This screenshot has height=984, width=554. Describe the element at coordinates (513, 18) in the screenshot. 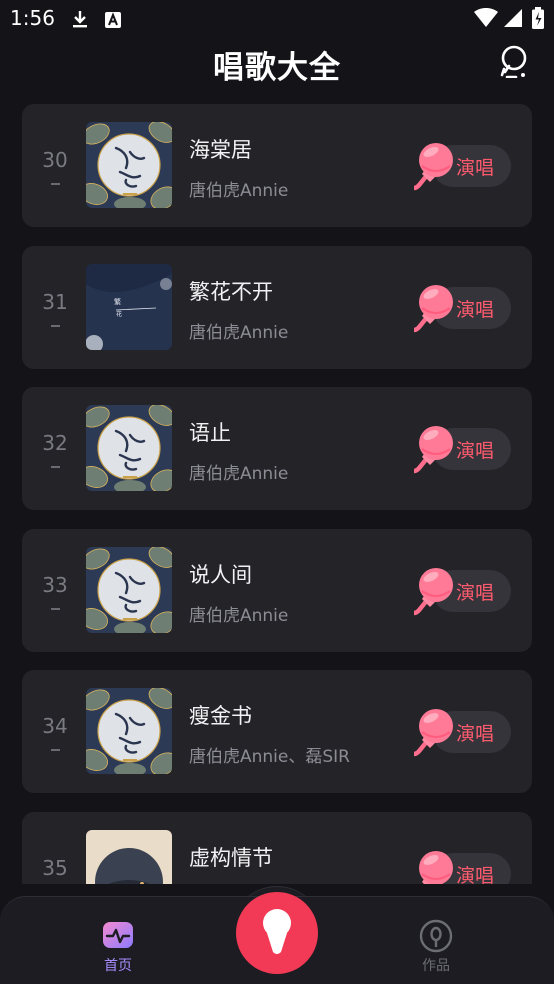

I see `signal-icon` at that location.